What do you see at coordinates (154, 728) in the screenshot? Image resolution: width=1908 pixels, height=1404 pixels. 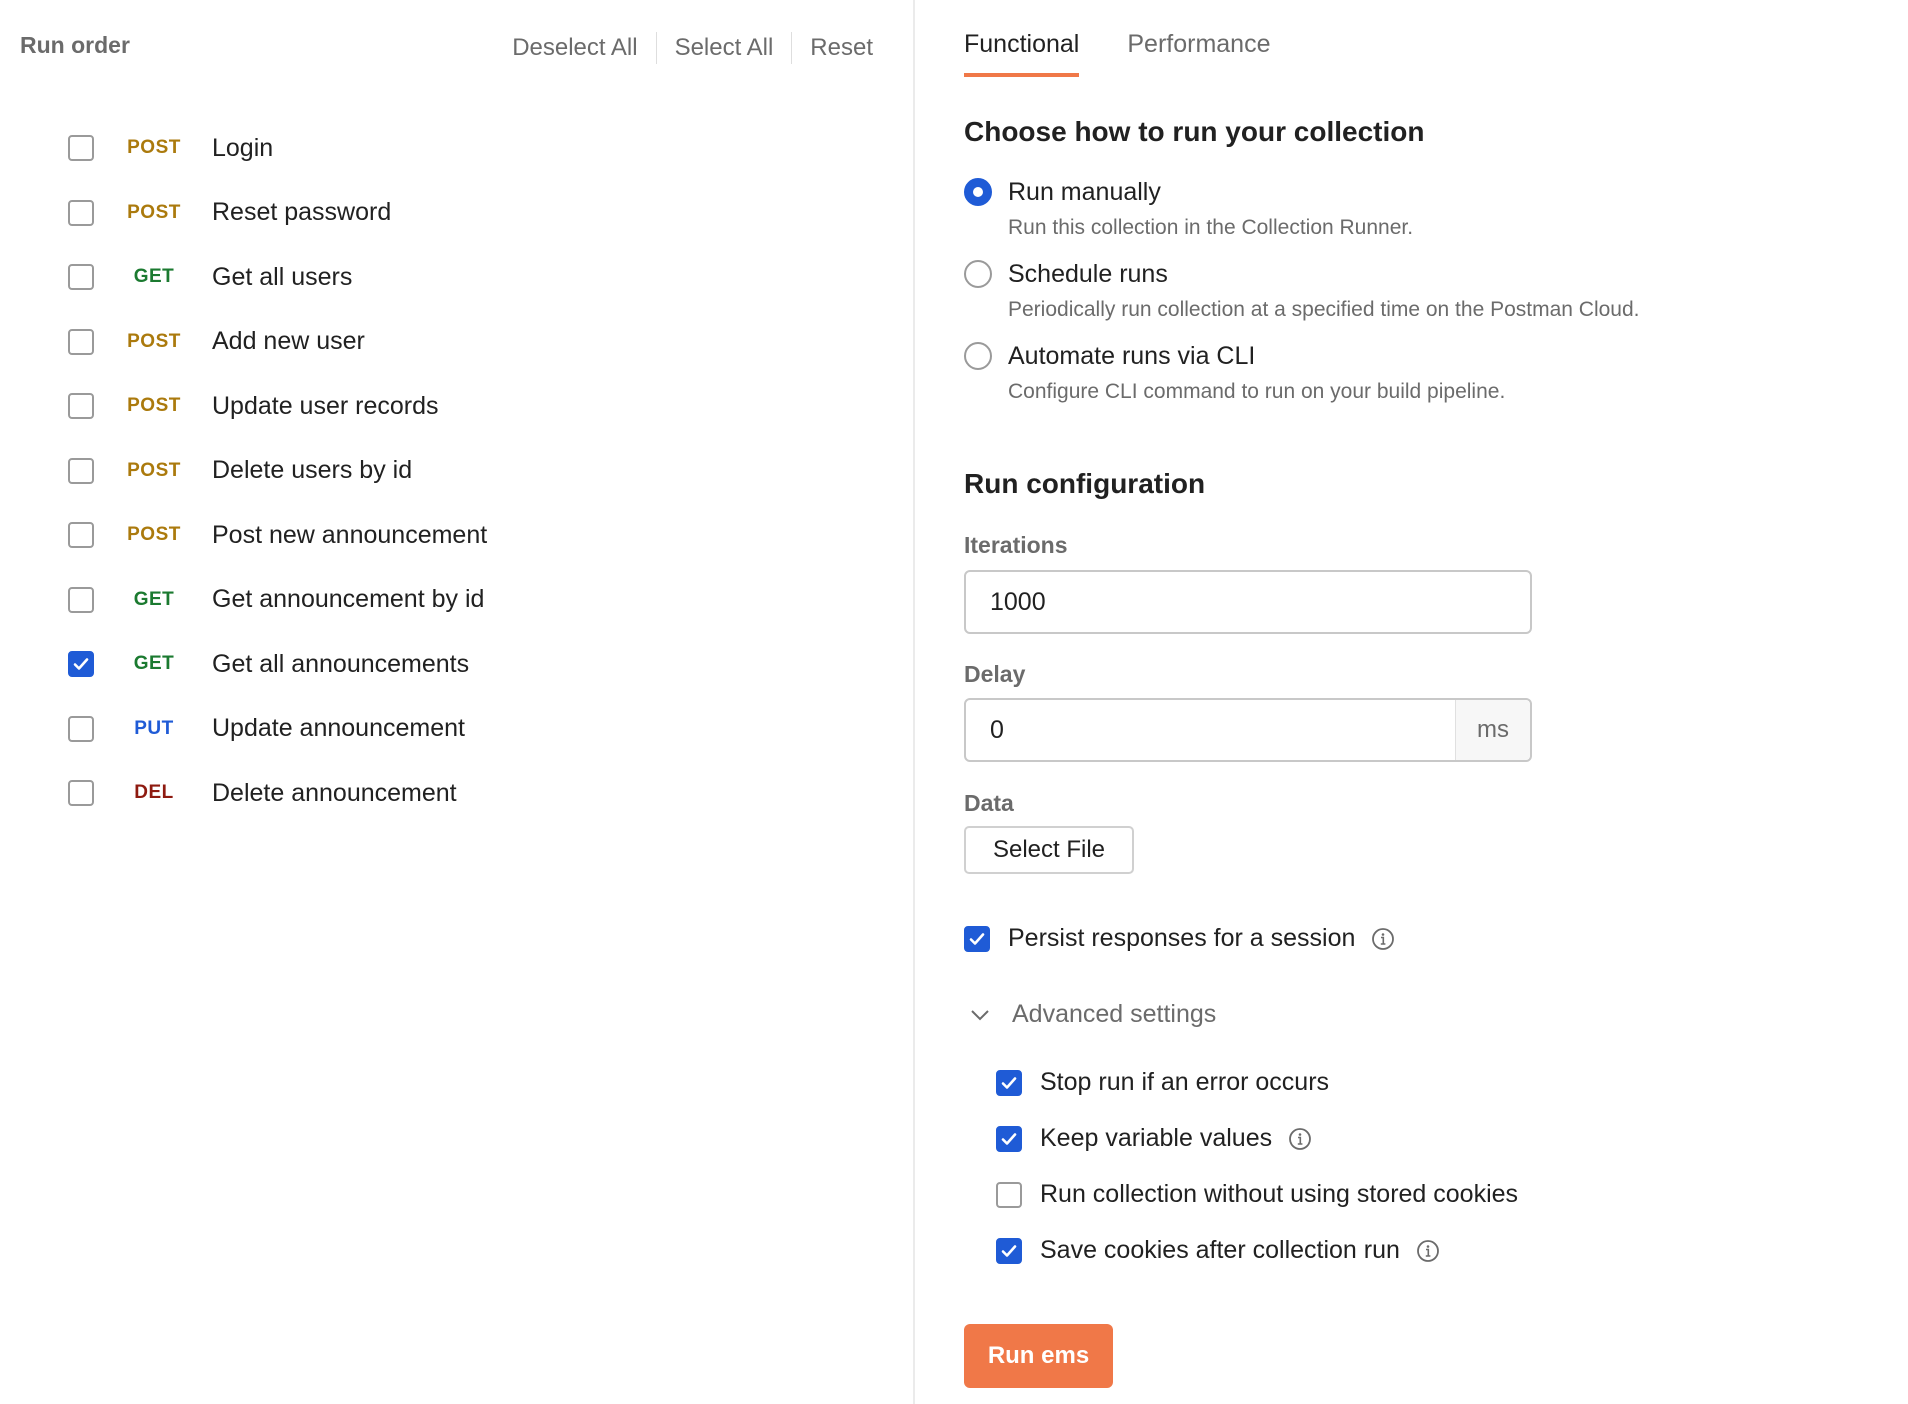 I see `request-method: PUT` at bounding box center [154, 728].